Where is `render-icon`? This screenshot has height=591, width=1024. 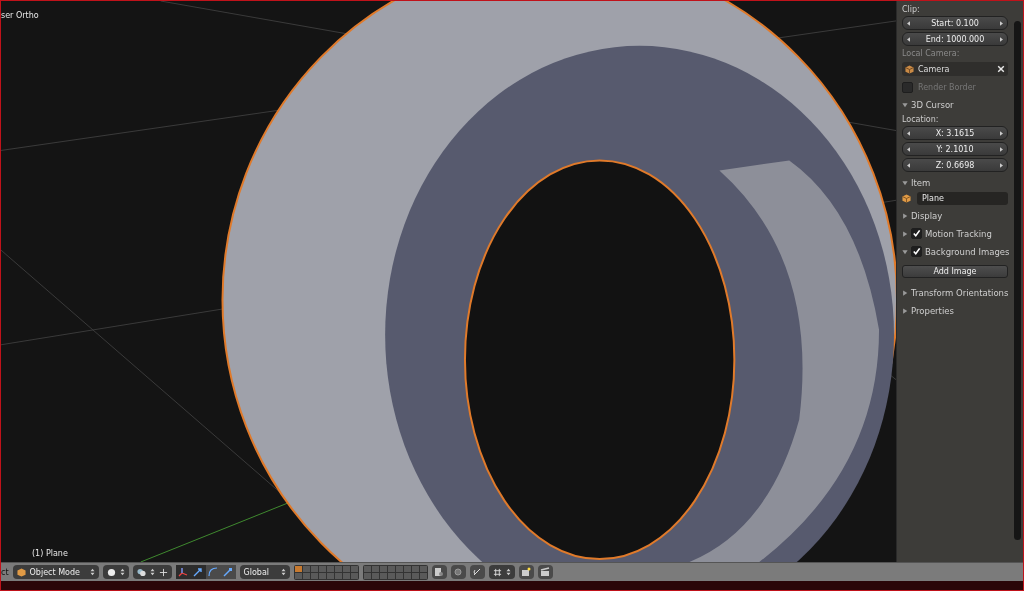 render-icon is located at coordinates (526, 572).